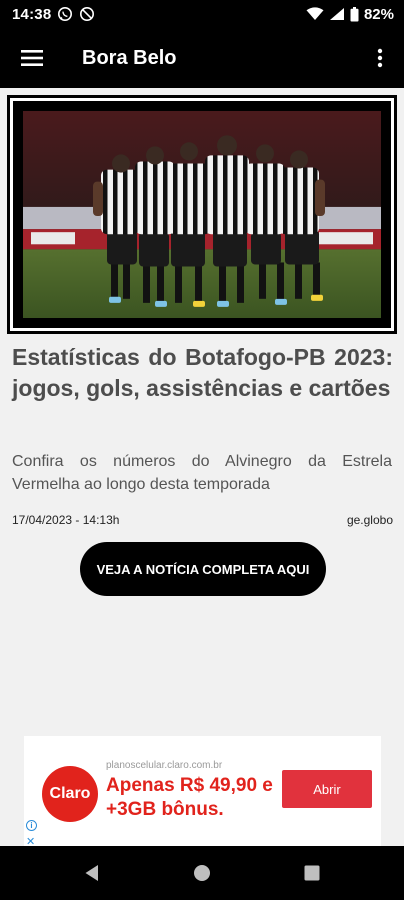  I want to click on ad-url: planoscelular.claro.com.br, so click(164, 765).